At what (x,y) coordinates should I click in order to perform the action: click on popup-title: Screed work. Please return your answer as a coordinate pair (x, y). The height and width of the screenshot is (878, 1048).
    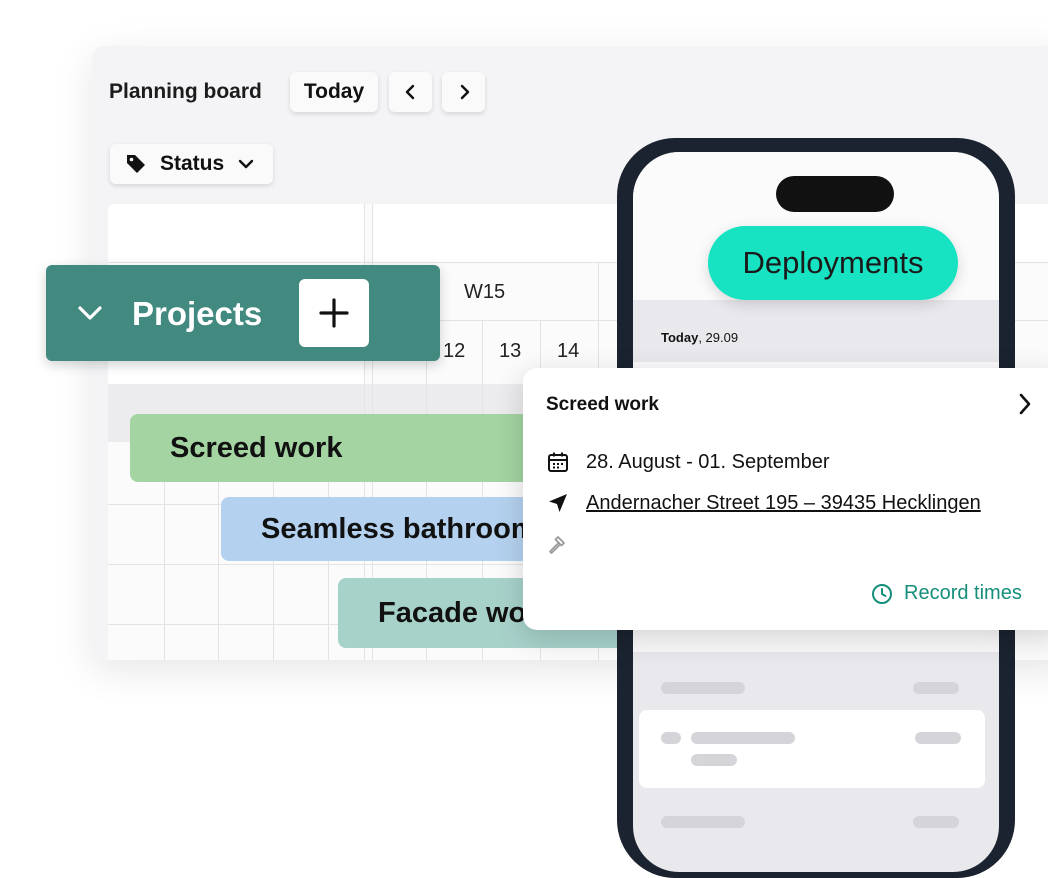
    Looking at the image, I should click on (602, 404).